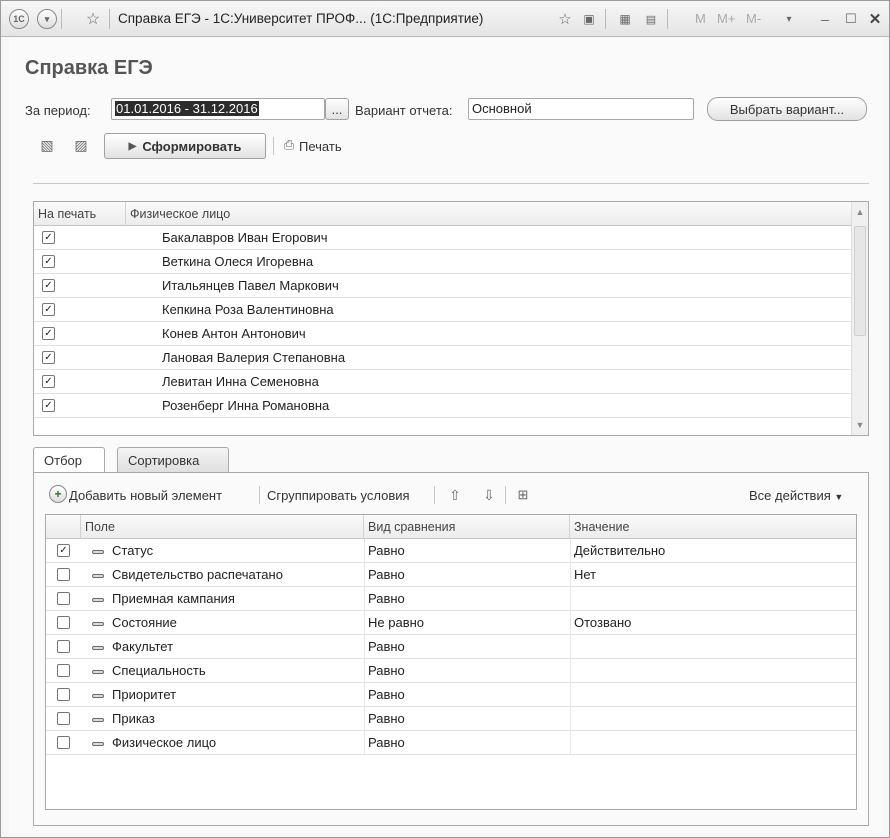  Describe the element at coordinates (451, 623) in the screenshot. I see `filter-row: Состояние Не равно Отозвано` at that location.